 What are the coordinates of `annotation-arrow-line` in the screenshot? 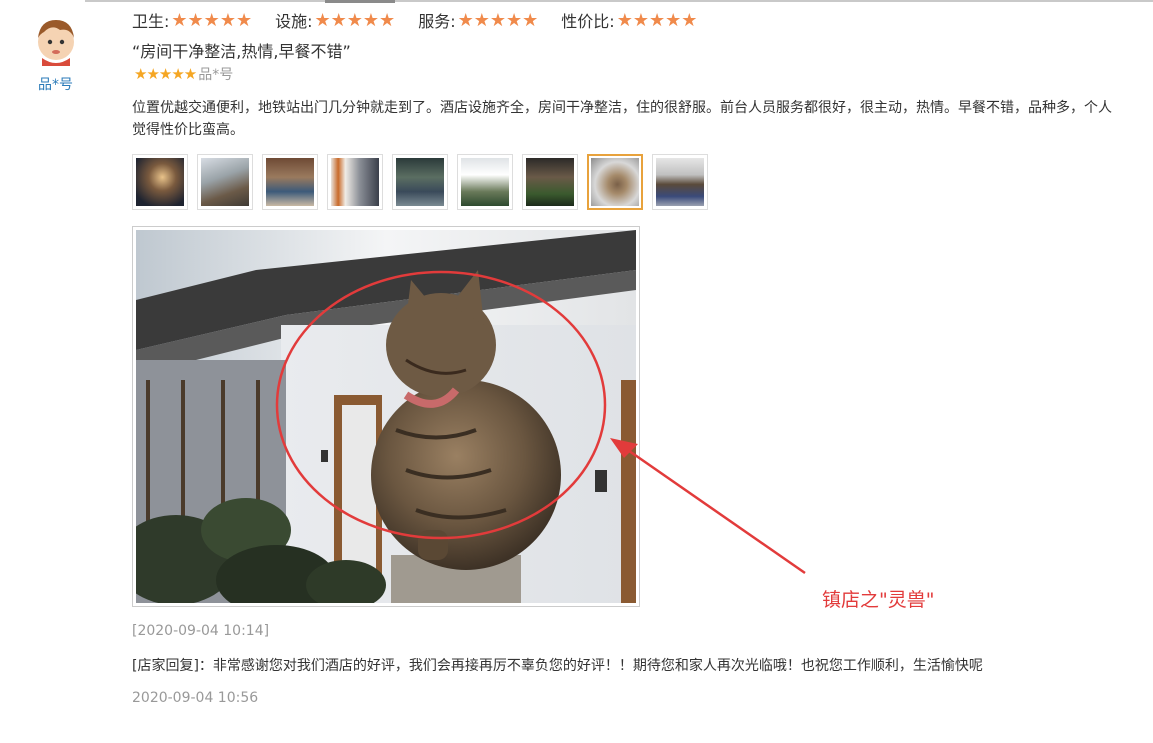 It's located at (713, 509).